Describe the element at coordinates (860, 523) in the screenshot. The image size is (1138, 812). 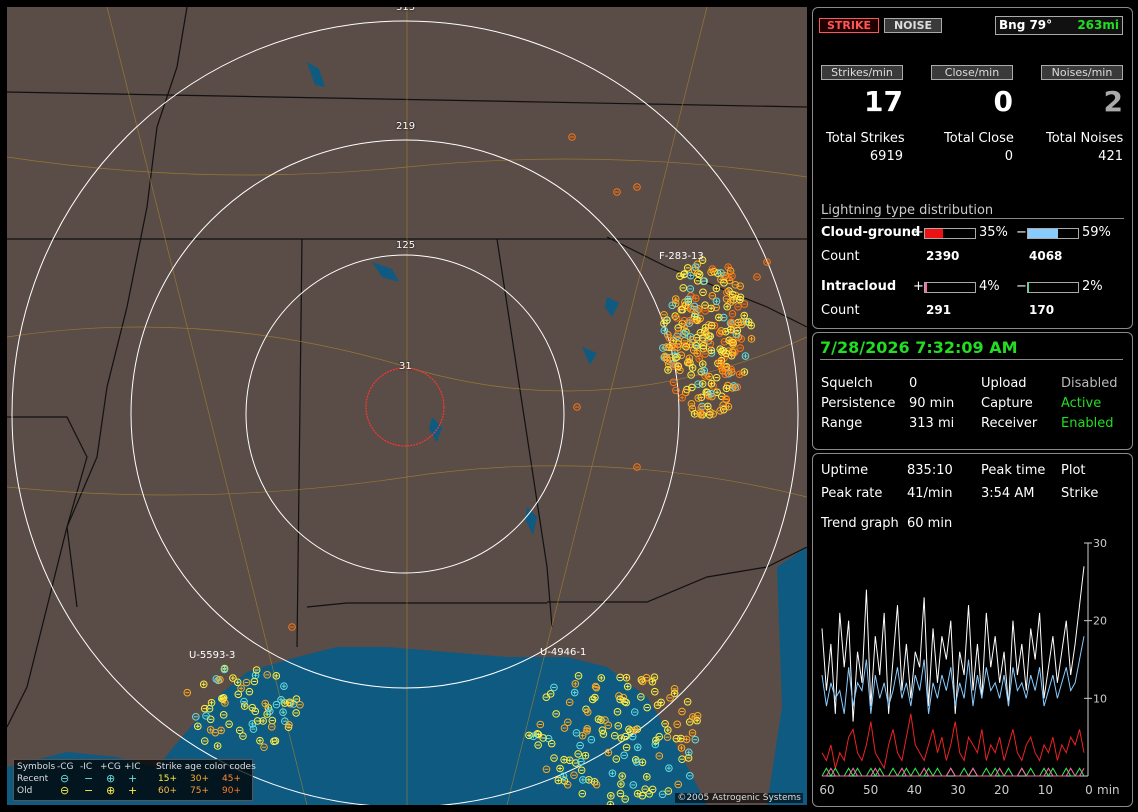
I see `trend-label: Trend graph` at that location.